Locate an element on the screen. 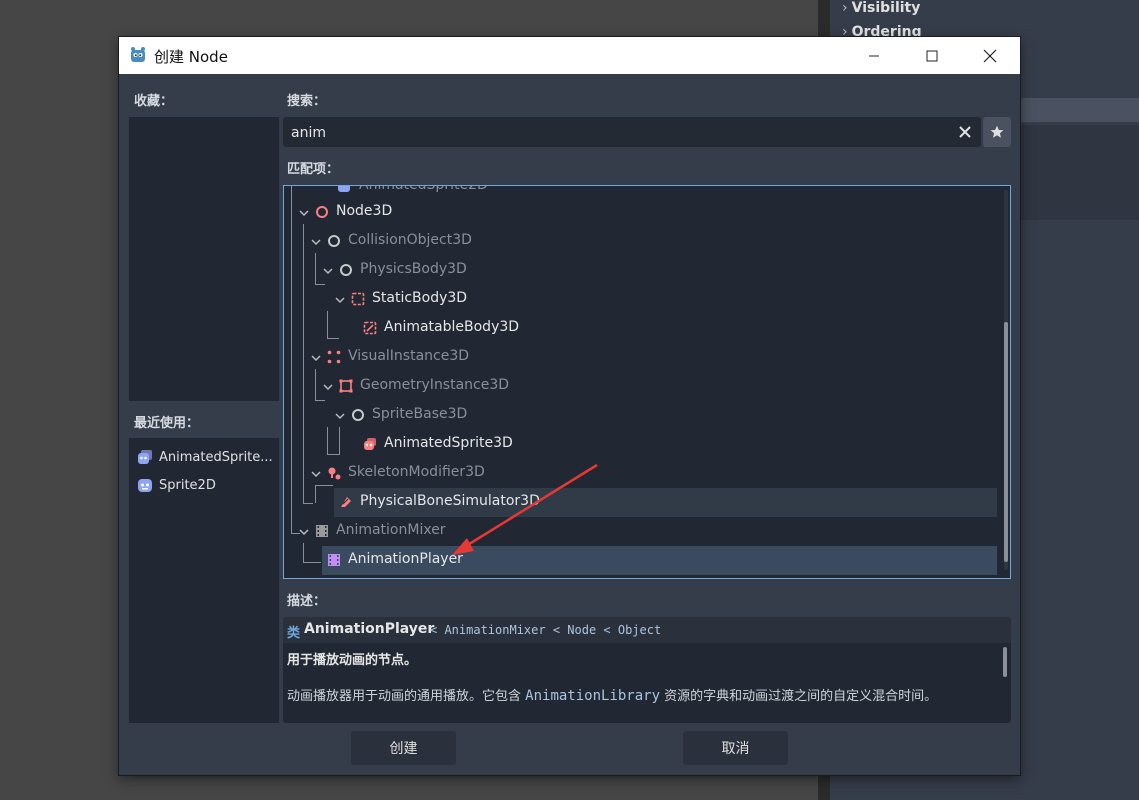  tree-scrollbar-thumb is located at coordinates (1006, 442).